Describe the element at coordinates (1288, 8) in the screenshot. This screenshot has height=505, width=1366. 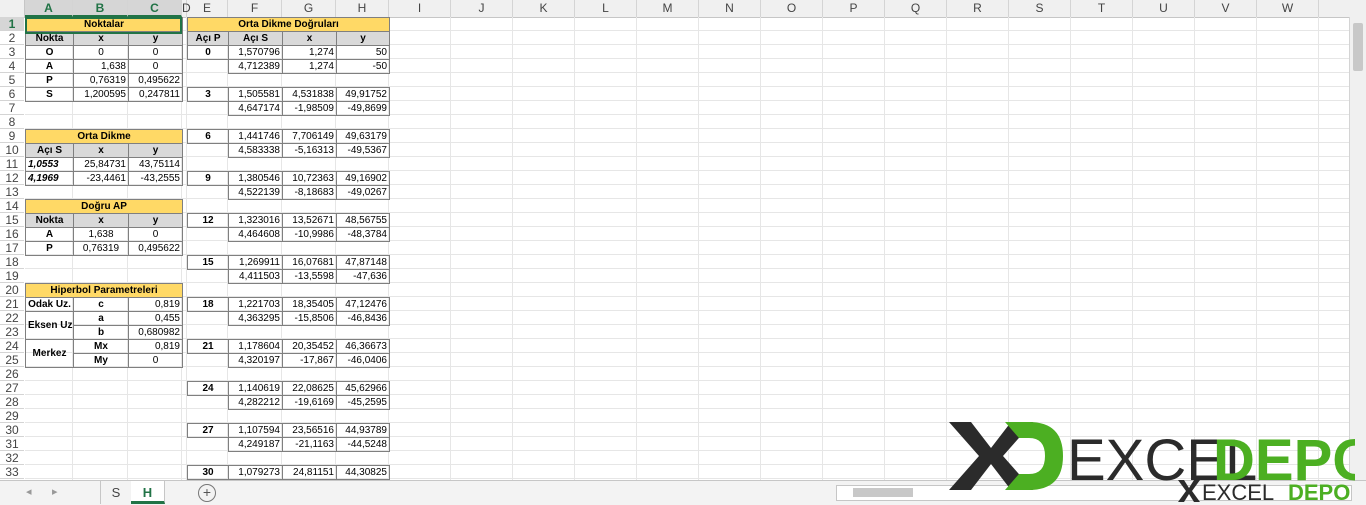
I see `column-header-w: W` at that location.